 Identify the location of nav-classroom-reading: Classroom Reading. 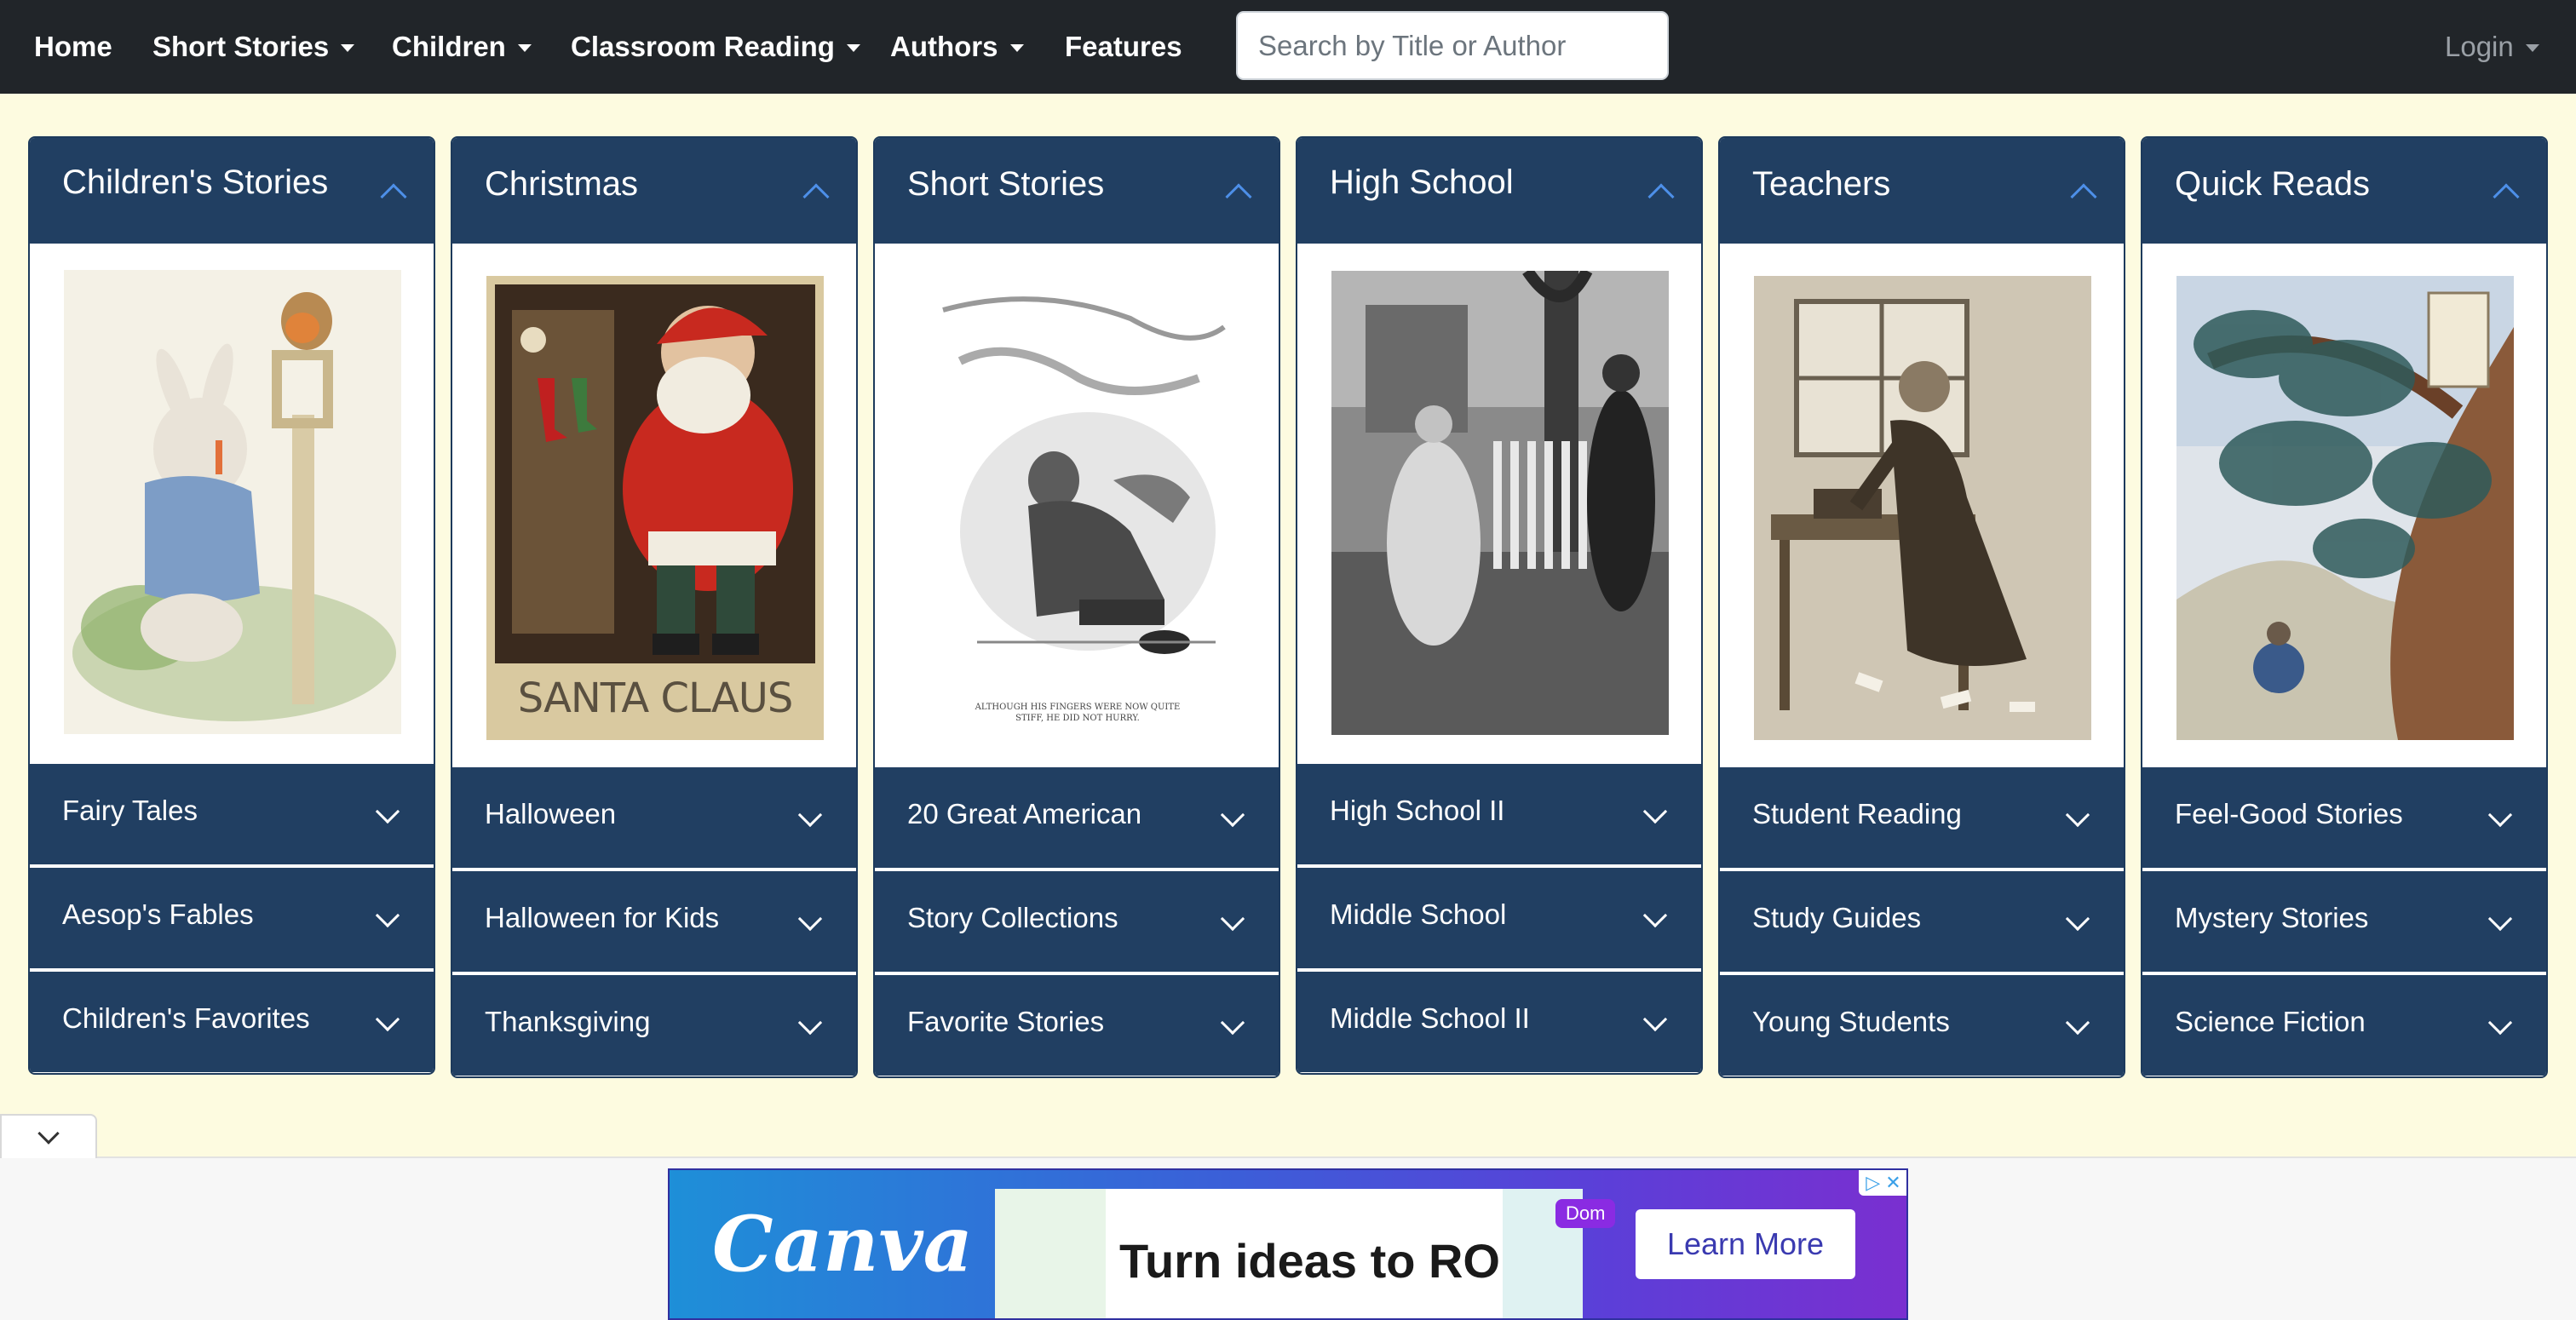
(716, 47).